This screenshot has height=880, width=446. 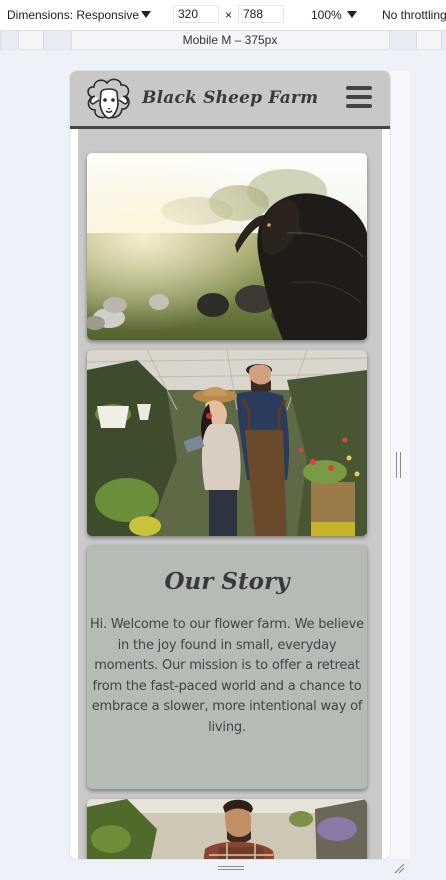 I want to click on site-header: Black Sheep Farm, so click(x=230, y=100).